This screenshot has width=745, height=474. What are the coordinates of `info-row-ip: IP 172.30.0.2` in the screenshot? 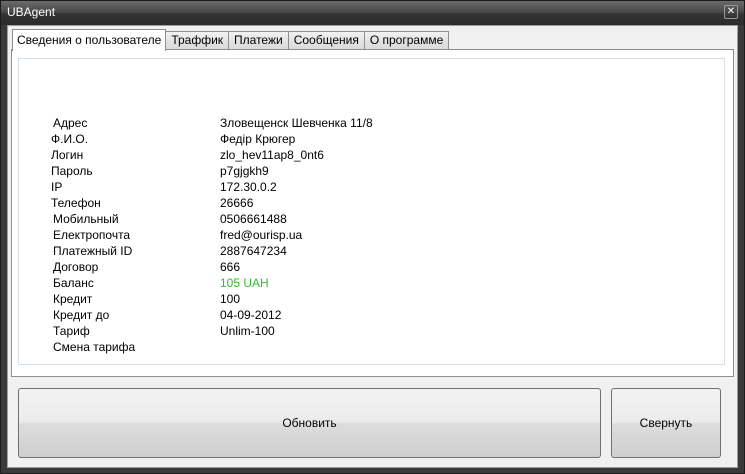 It's located at (369, 188).